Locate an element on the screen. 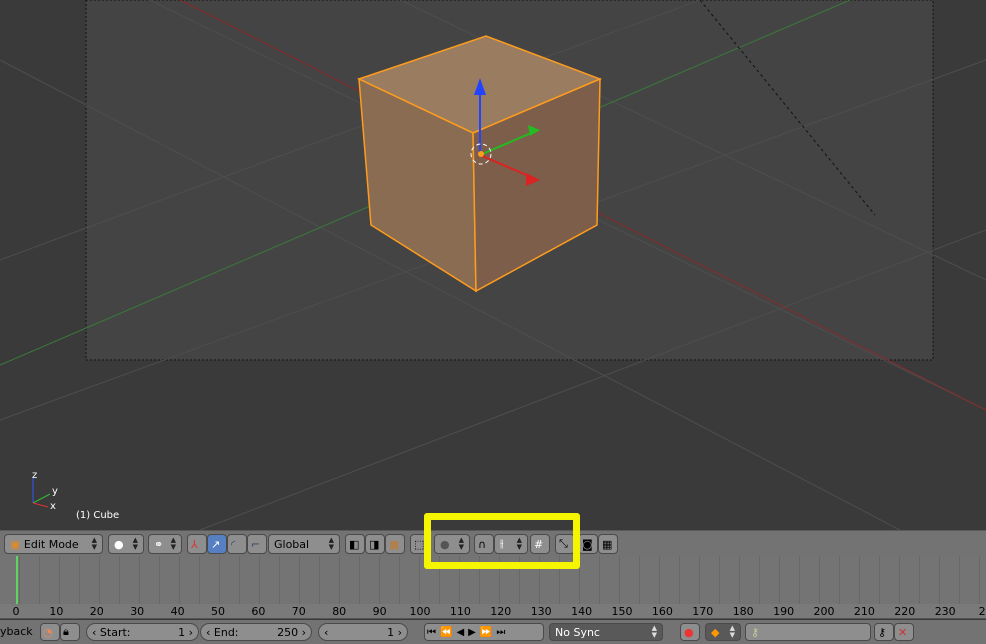 This screenshot has width=986, height=644. scale-icon: ⌐ is located at coordinates (256, 544).